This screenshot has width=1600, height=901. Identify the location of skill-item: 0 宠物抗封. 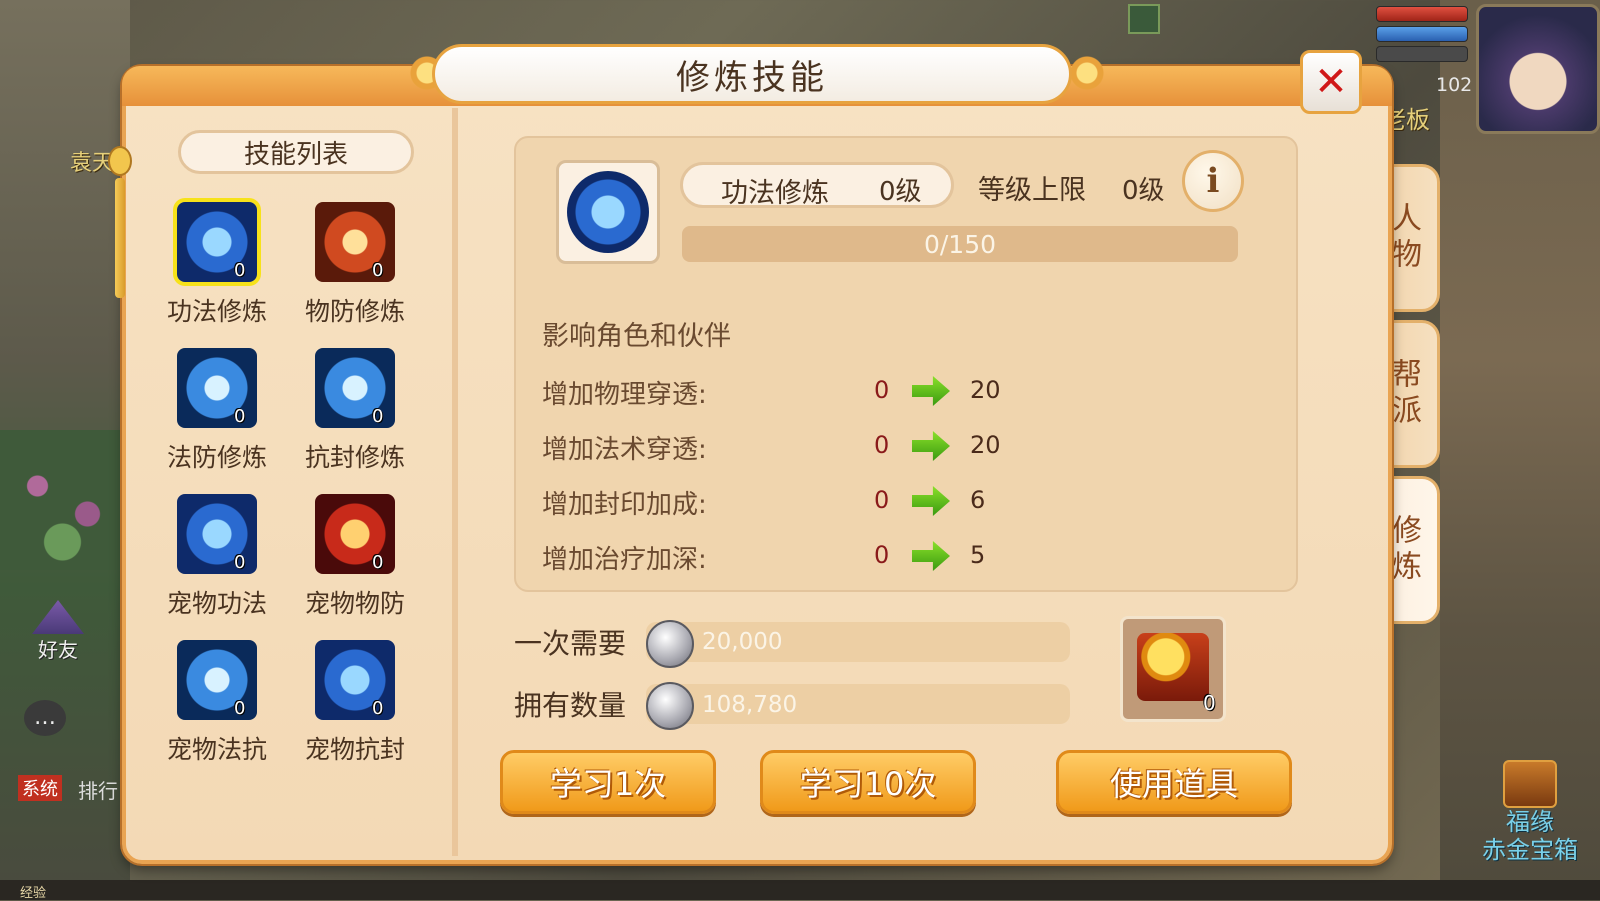
(355, 710).